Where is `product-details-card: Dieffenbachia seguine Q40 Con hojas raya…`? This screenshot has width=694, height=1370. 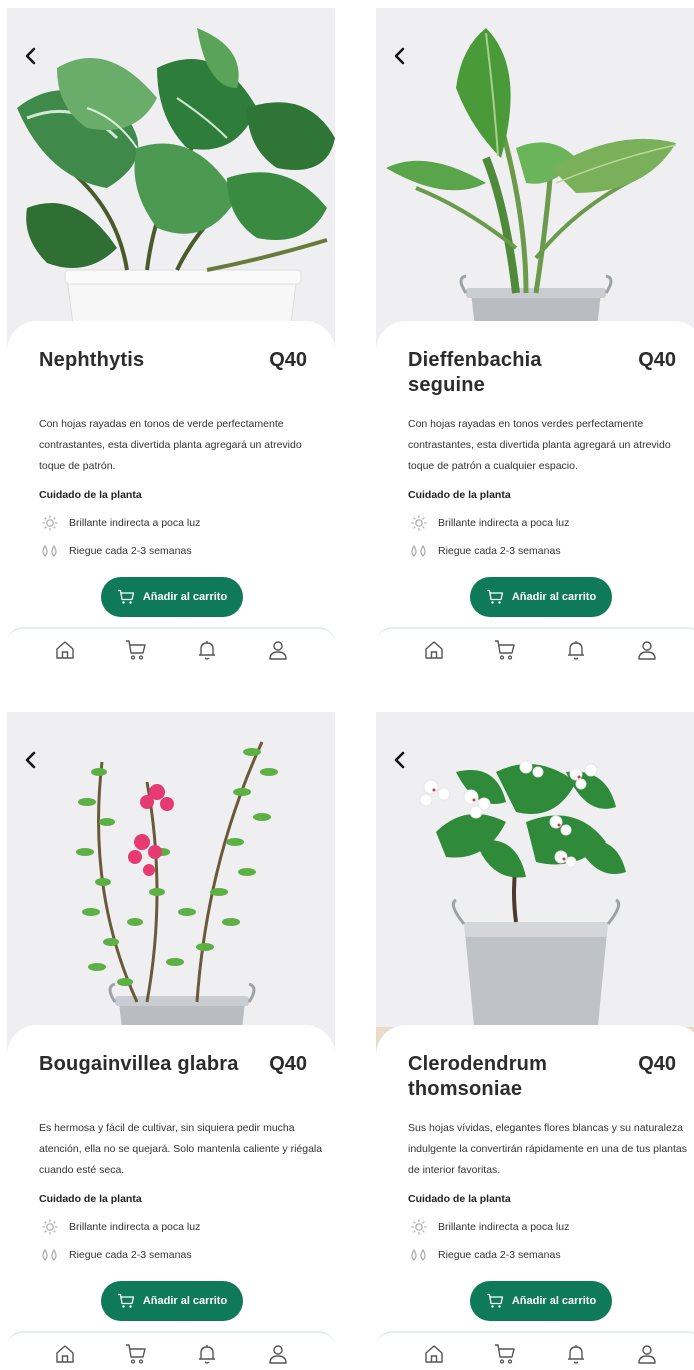 product-details-card: Dieffenbachia seguine Q40 Con hojas raya… is located at coordinates (535, 494).